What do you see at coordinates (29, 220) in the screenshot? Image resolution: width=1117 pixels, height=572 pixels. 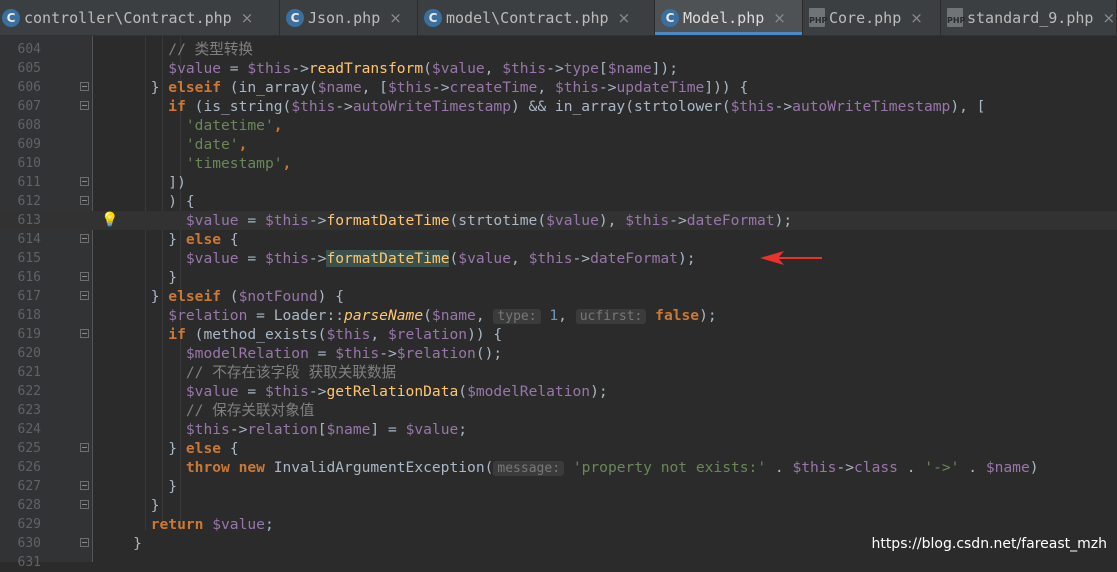 I see `line-number: 613` at bounding box center [29, 220].